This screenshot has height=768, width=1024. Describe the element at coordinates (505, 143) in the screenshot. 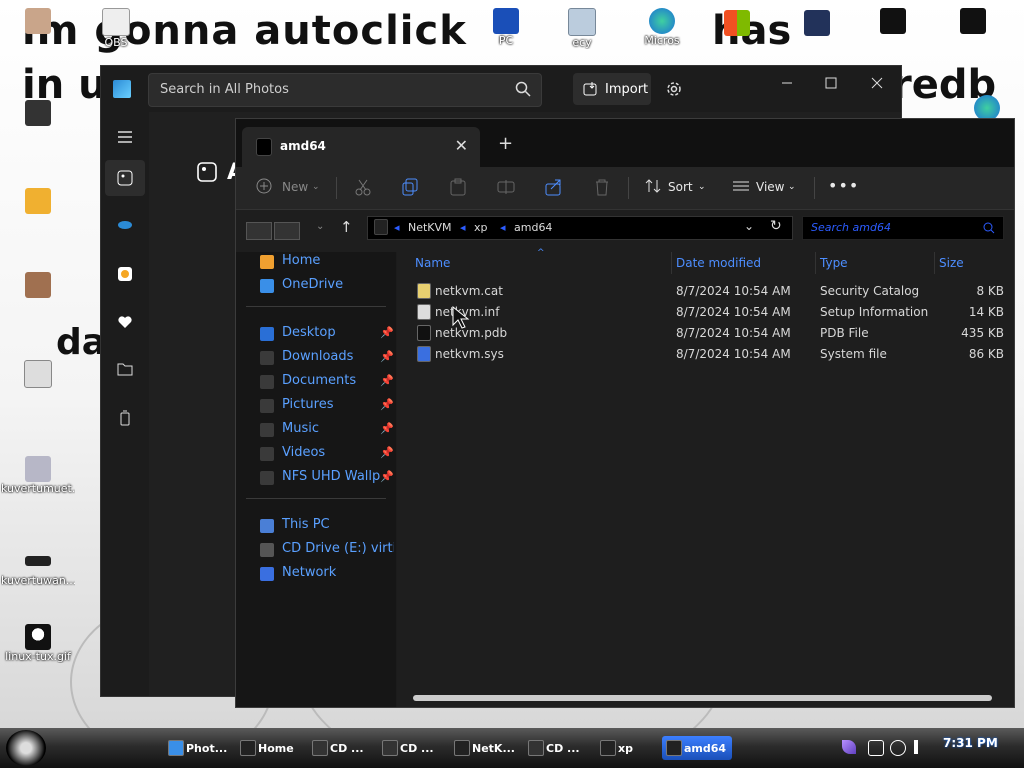

I see `new-tab-button: +` at that location.